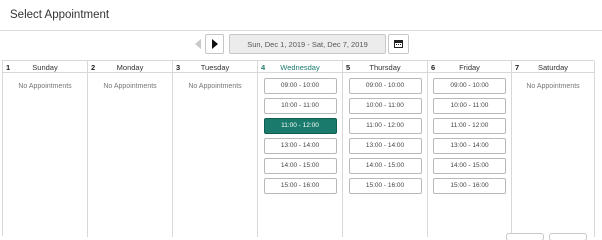 The width and height of the screenshot is (602, 240). Describe the element at coordinates (300, 126) in the screenshot. I see `time-slot-button-selected: 11:00 - 12:00` at that location.